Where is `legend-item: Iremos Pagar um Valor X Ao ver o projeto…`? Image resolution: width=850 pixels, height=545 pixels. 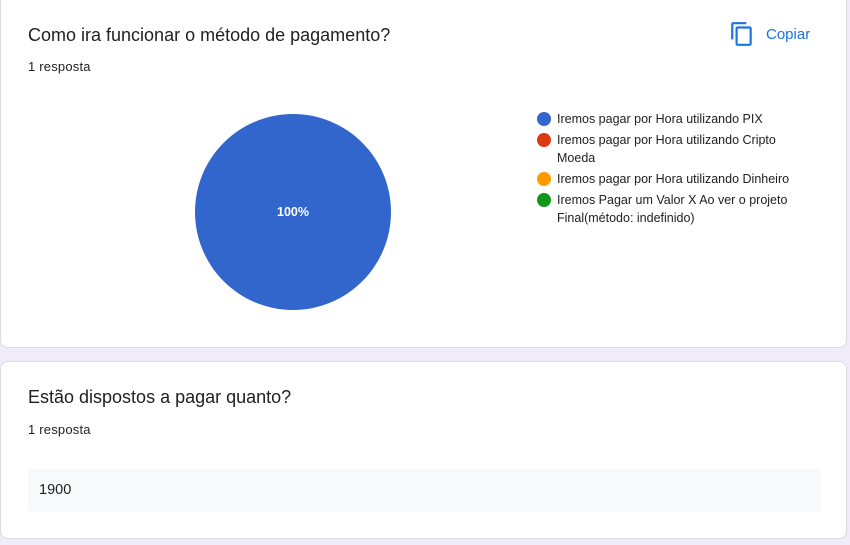 legend-item: Iremos Pagar um Valor X Ao ver o projeto… is located at coordinates (677, 209).